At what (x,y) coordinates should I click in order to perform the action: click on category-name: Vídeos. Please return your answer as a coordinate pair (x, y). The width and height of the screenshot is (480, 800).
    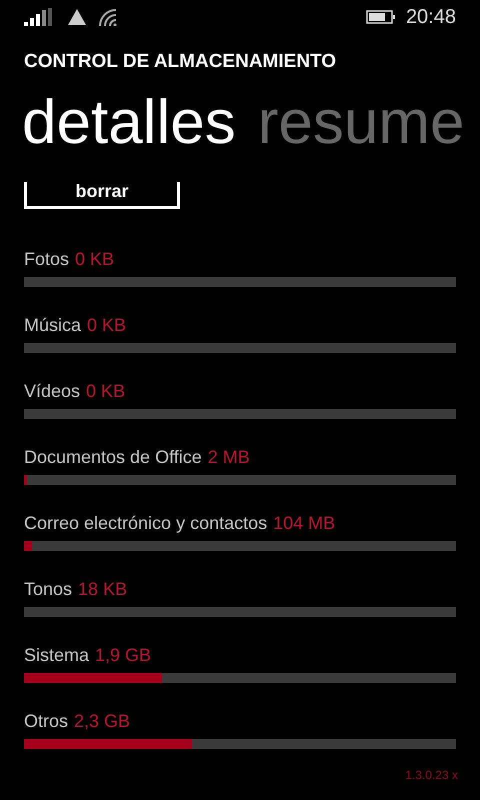
    Looking at the image, I should click on (52, 391).